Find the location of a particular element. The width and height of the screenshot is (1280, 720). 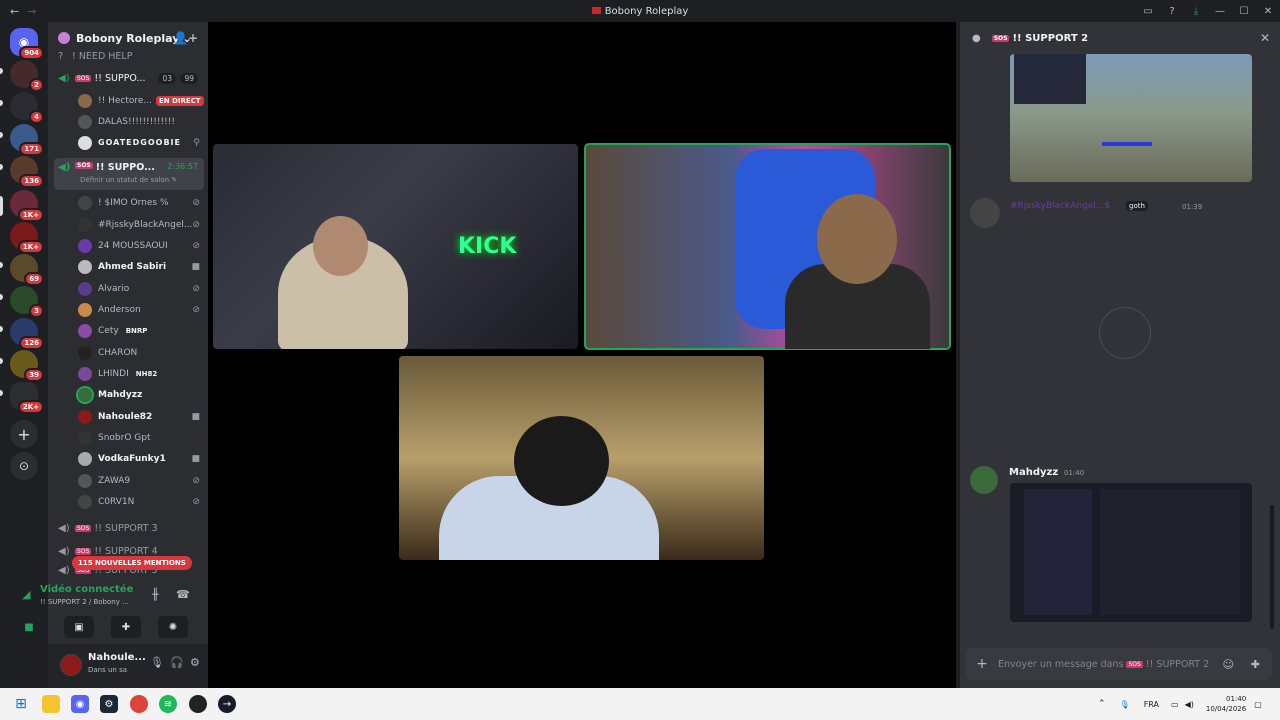

user-limit: 99 is located at coordinates (189, 78).